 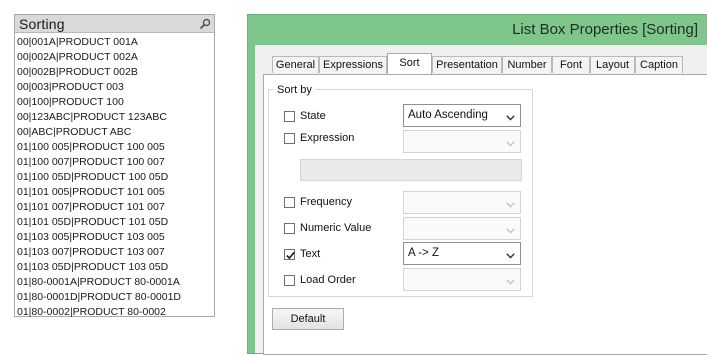 What do you see at coordinates (114, 147) in the screenshot?
I see `list-item: 01|100 005|PRODUCT 100 005` at bounding box center [114, 147].